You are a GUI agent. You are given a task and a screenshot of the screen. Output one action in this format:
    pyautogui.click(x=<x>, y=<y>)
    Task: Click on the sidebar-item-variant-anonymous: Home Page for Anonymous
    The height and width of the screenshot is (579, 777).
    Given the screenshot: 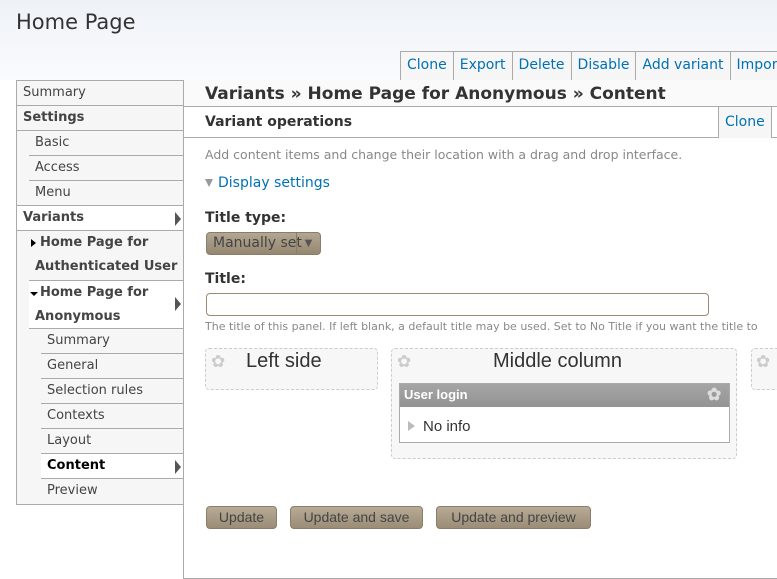 What is the action you would take?
    pyautogui.click(x=106, y=305)
    